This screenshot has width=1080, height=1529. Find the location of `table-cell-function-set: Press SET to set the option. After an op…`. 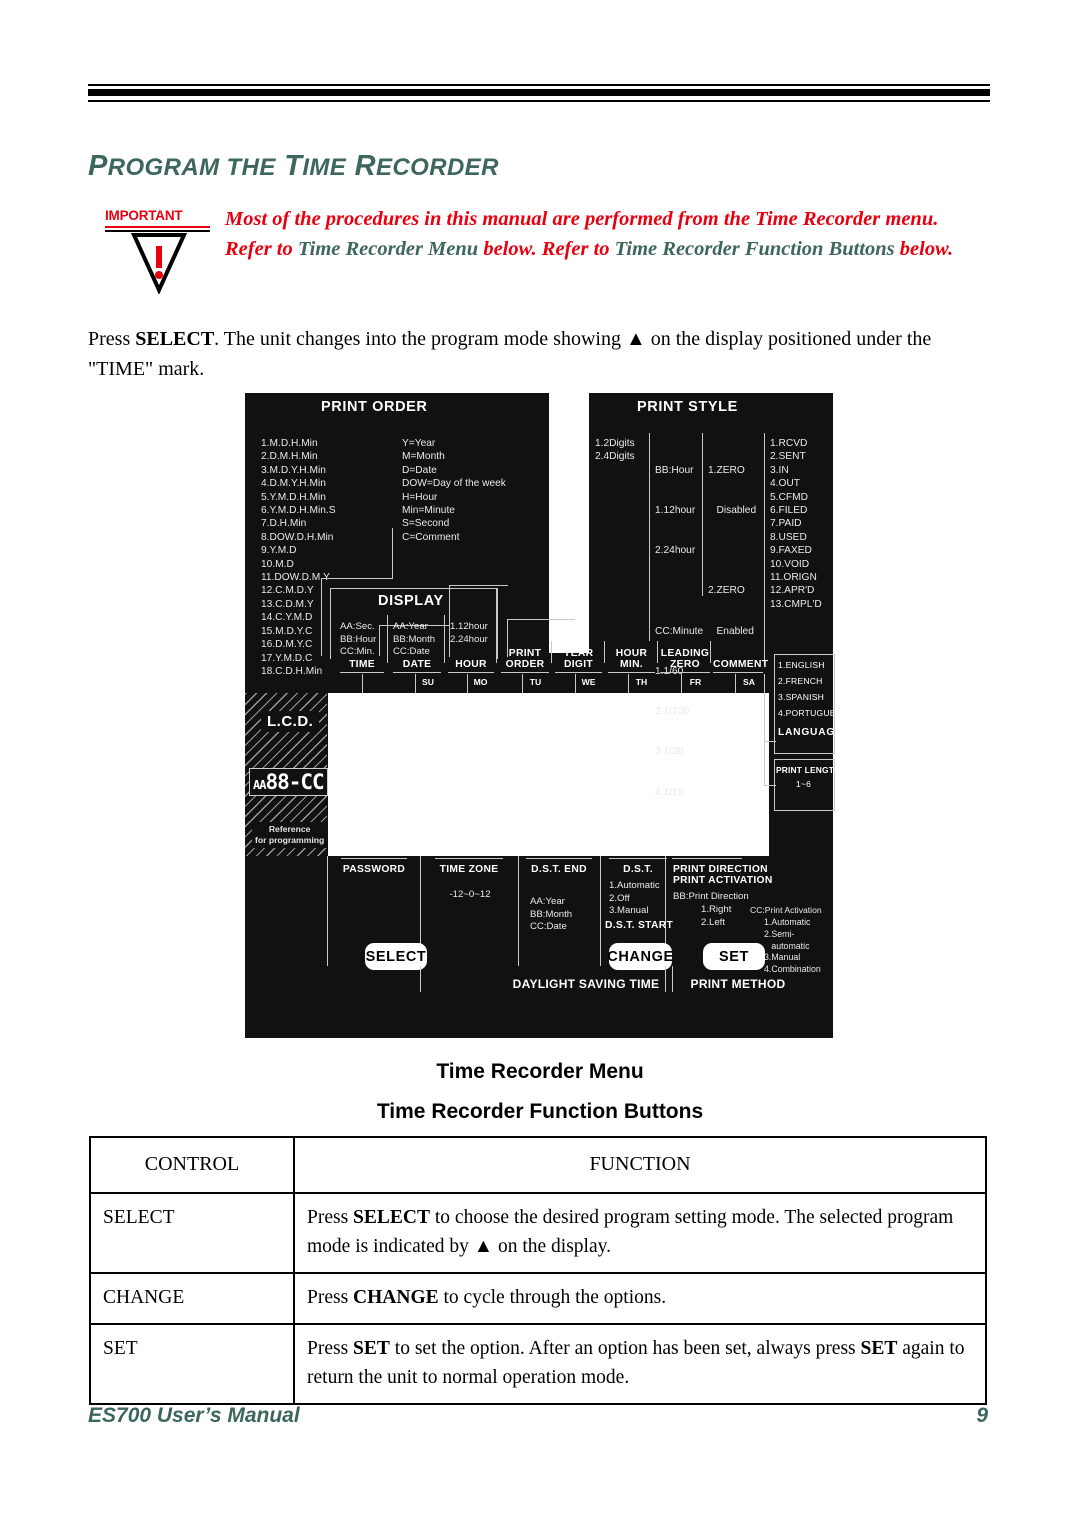

table-cell-function-set: Press SET to set the option. After an op… is located at coordinates (640, 1364).